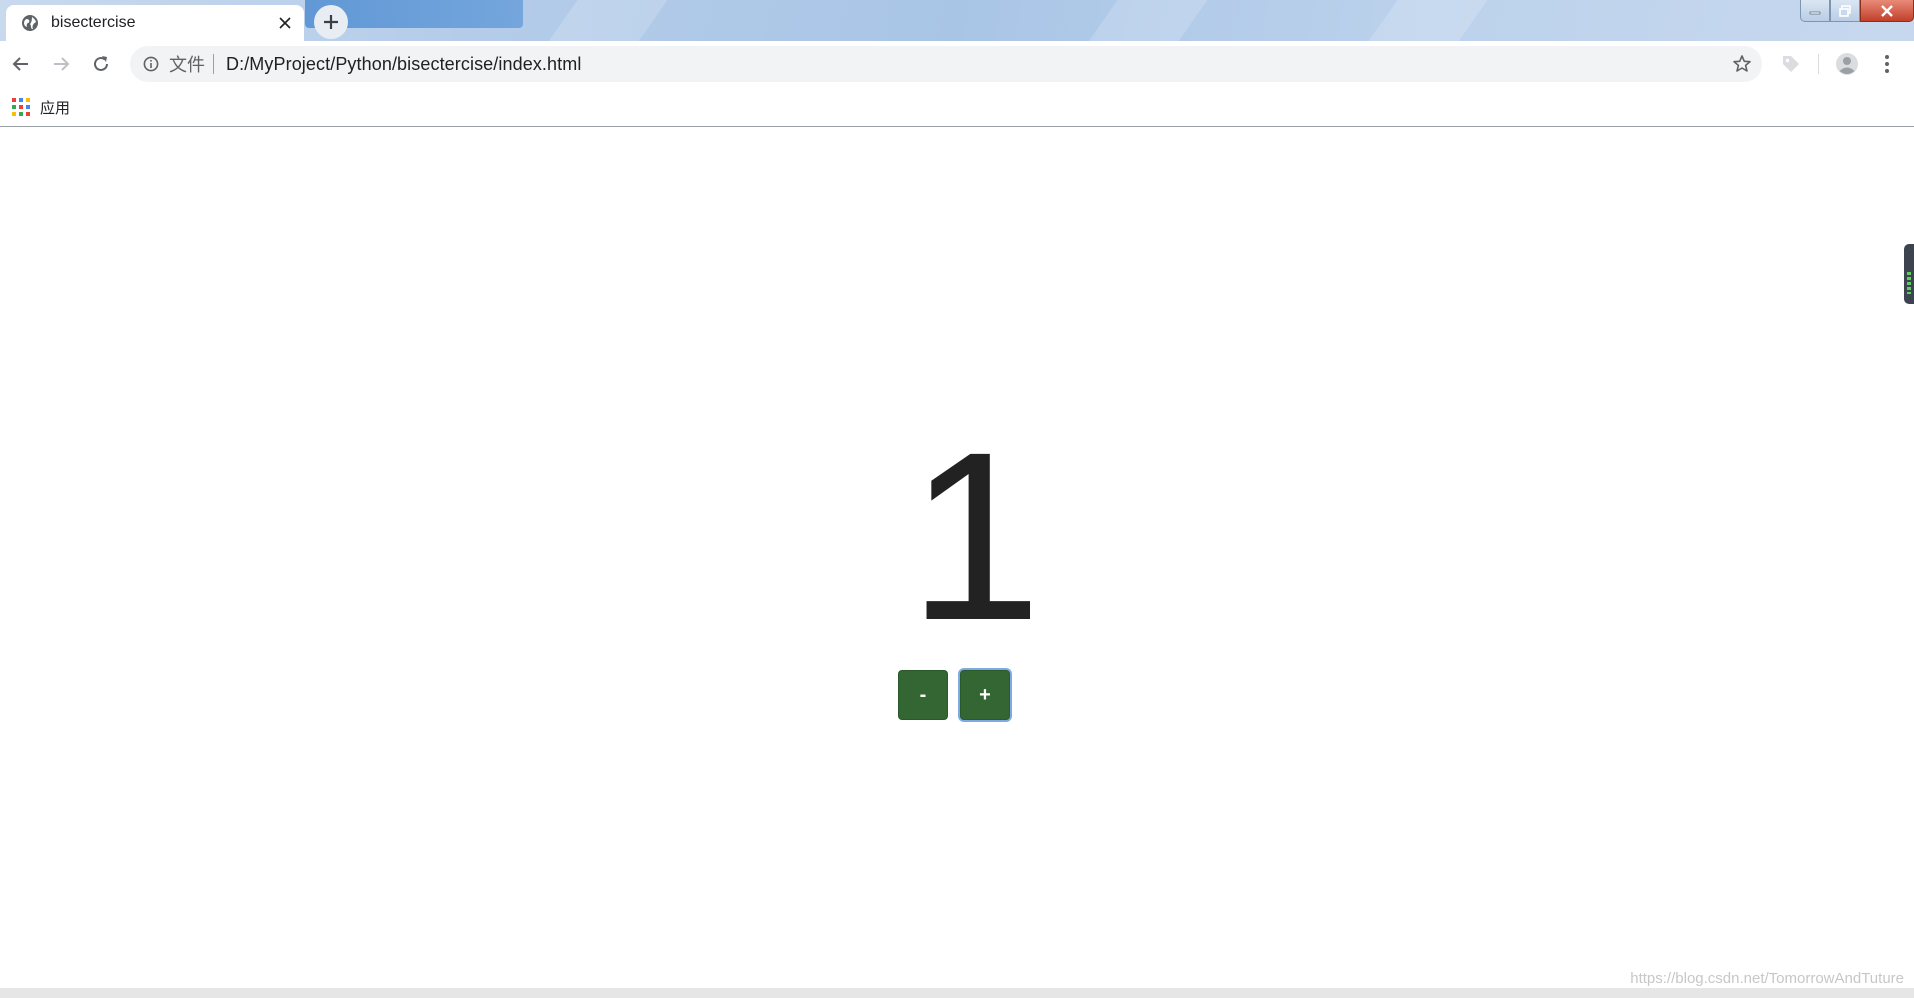  I want to click on apps-label: 应用, so click(55, 107).